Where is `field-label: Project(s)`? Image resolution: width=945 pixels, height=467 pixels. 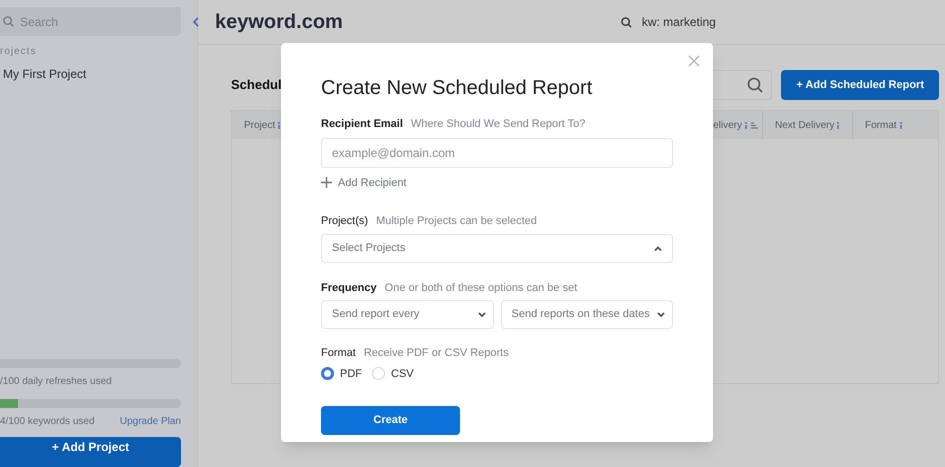
field-label: Project(s) is located at coordinates (344, 221).